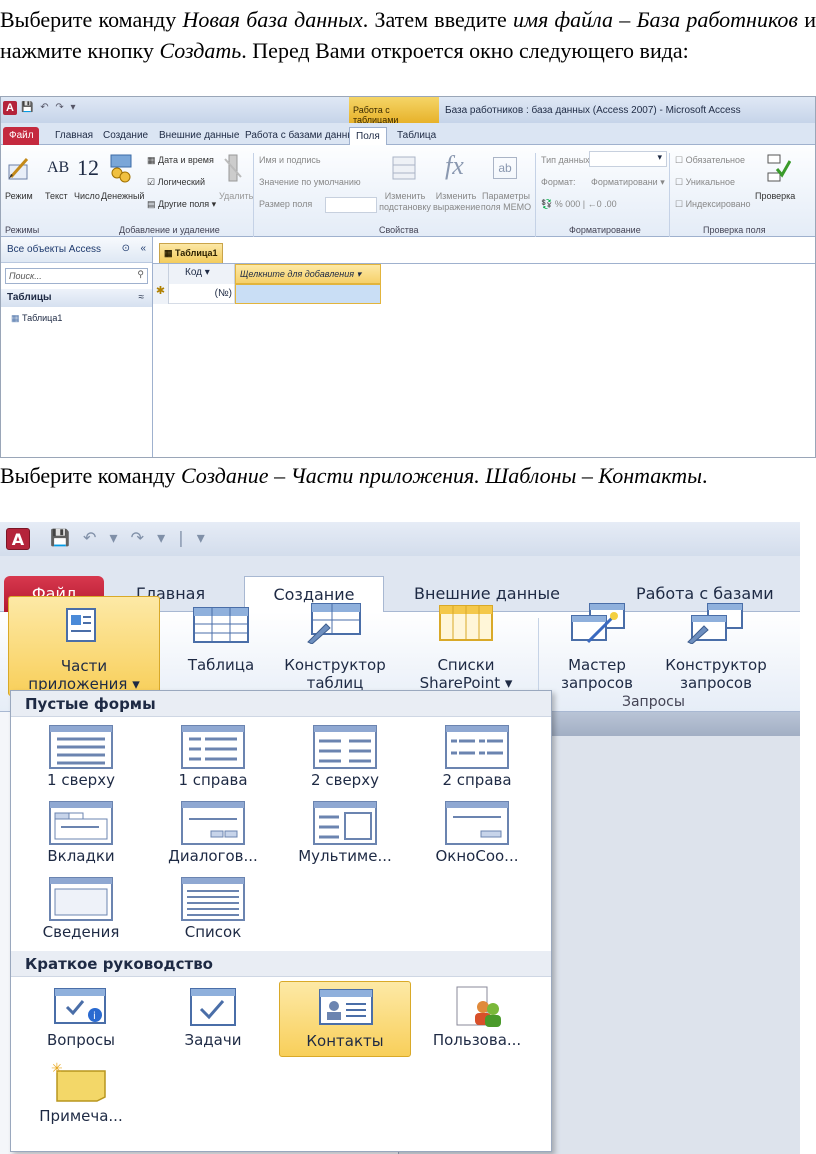 Image resolution: width=816 pixels, height=1154 pixels. I want to click on money-field-button: Денежный, so click(122, 196).